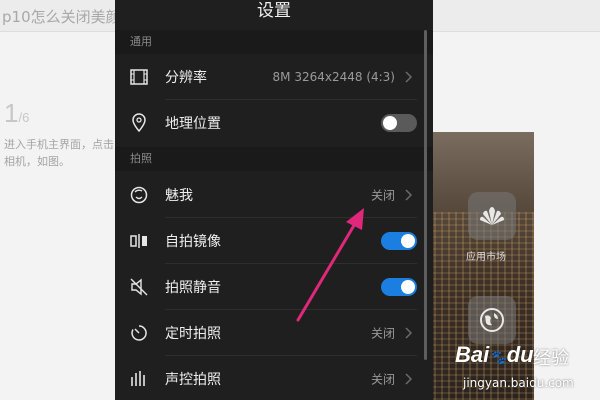 The image size is (600, 400). What do you see at coordinates (193, 288) in the screenshot?
I see `mute-label: 拍照静音` at bounding box center [193, 288].